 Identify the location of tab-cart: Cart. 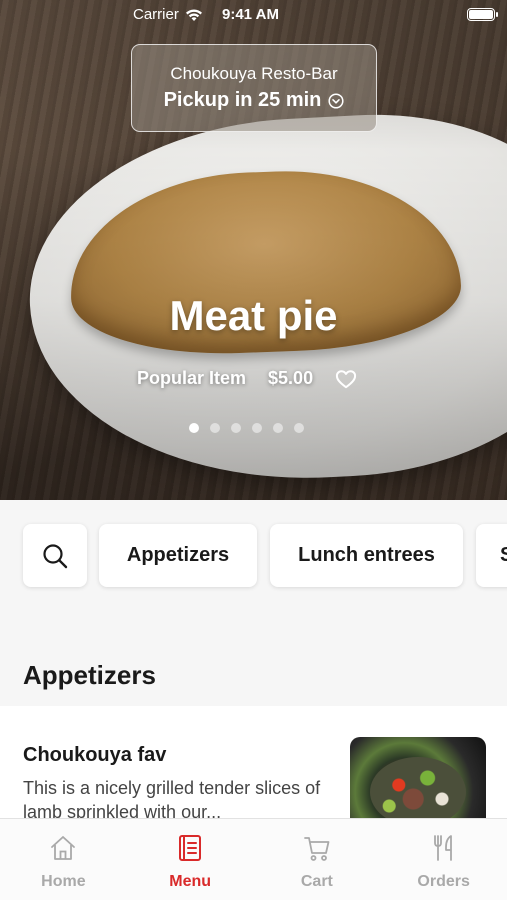
(317, 859).